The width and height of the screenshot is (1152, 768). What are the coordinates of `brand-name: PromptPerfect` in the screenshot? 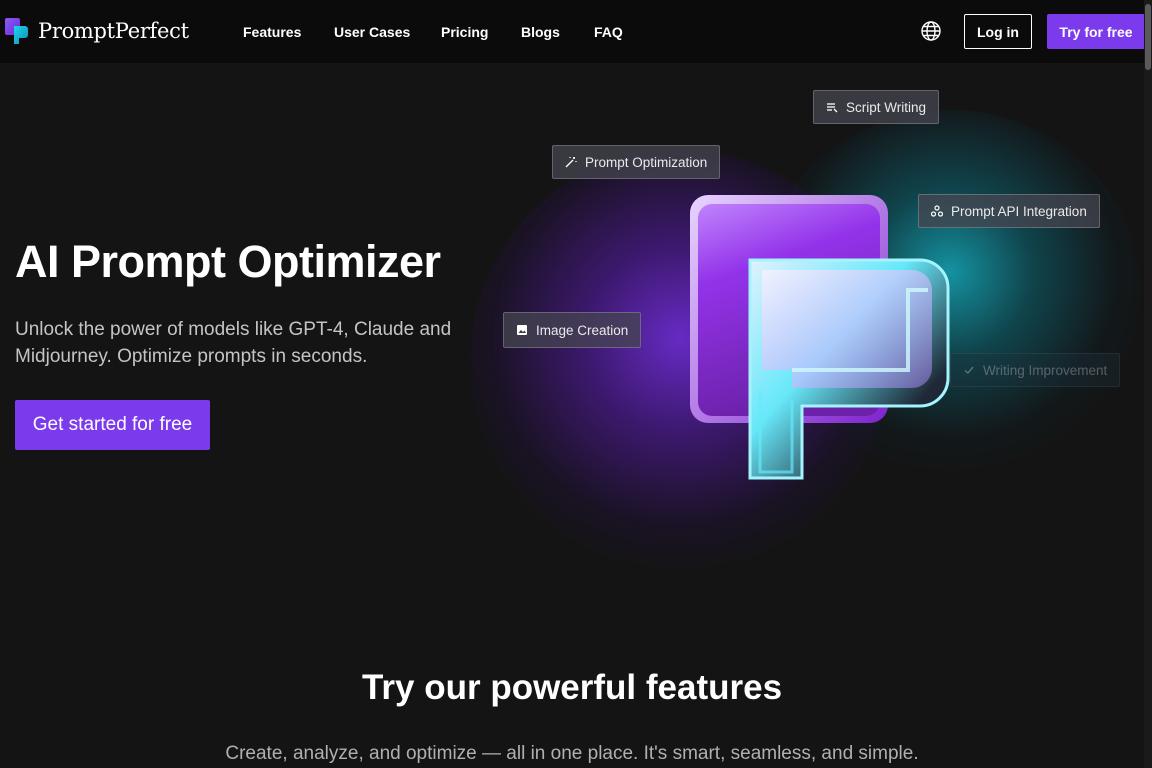 It's located at (113, 31).